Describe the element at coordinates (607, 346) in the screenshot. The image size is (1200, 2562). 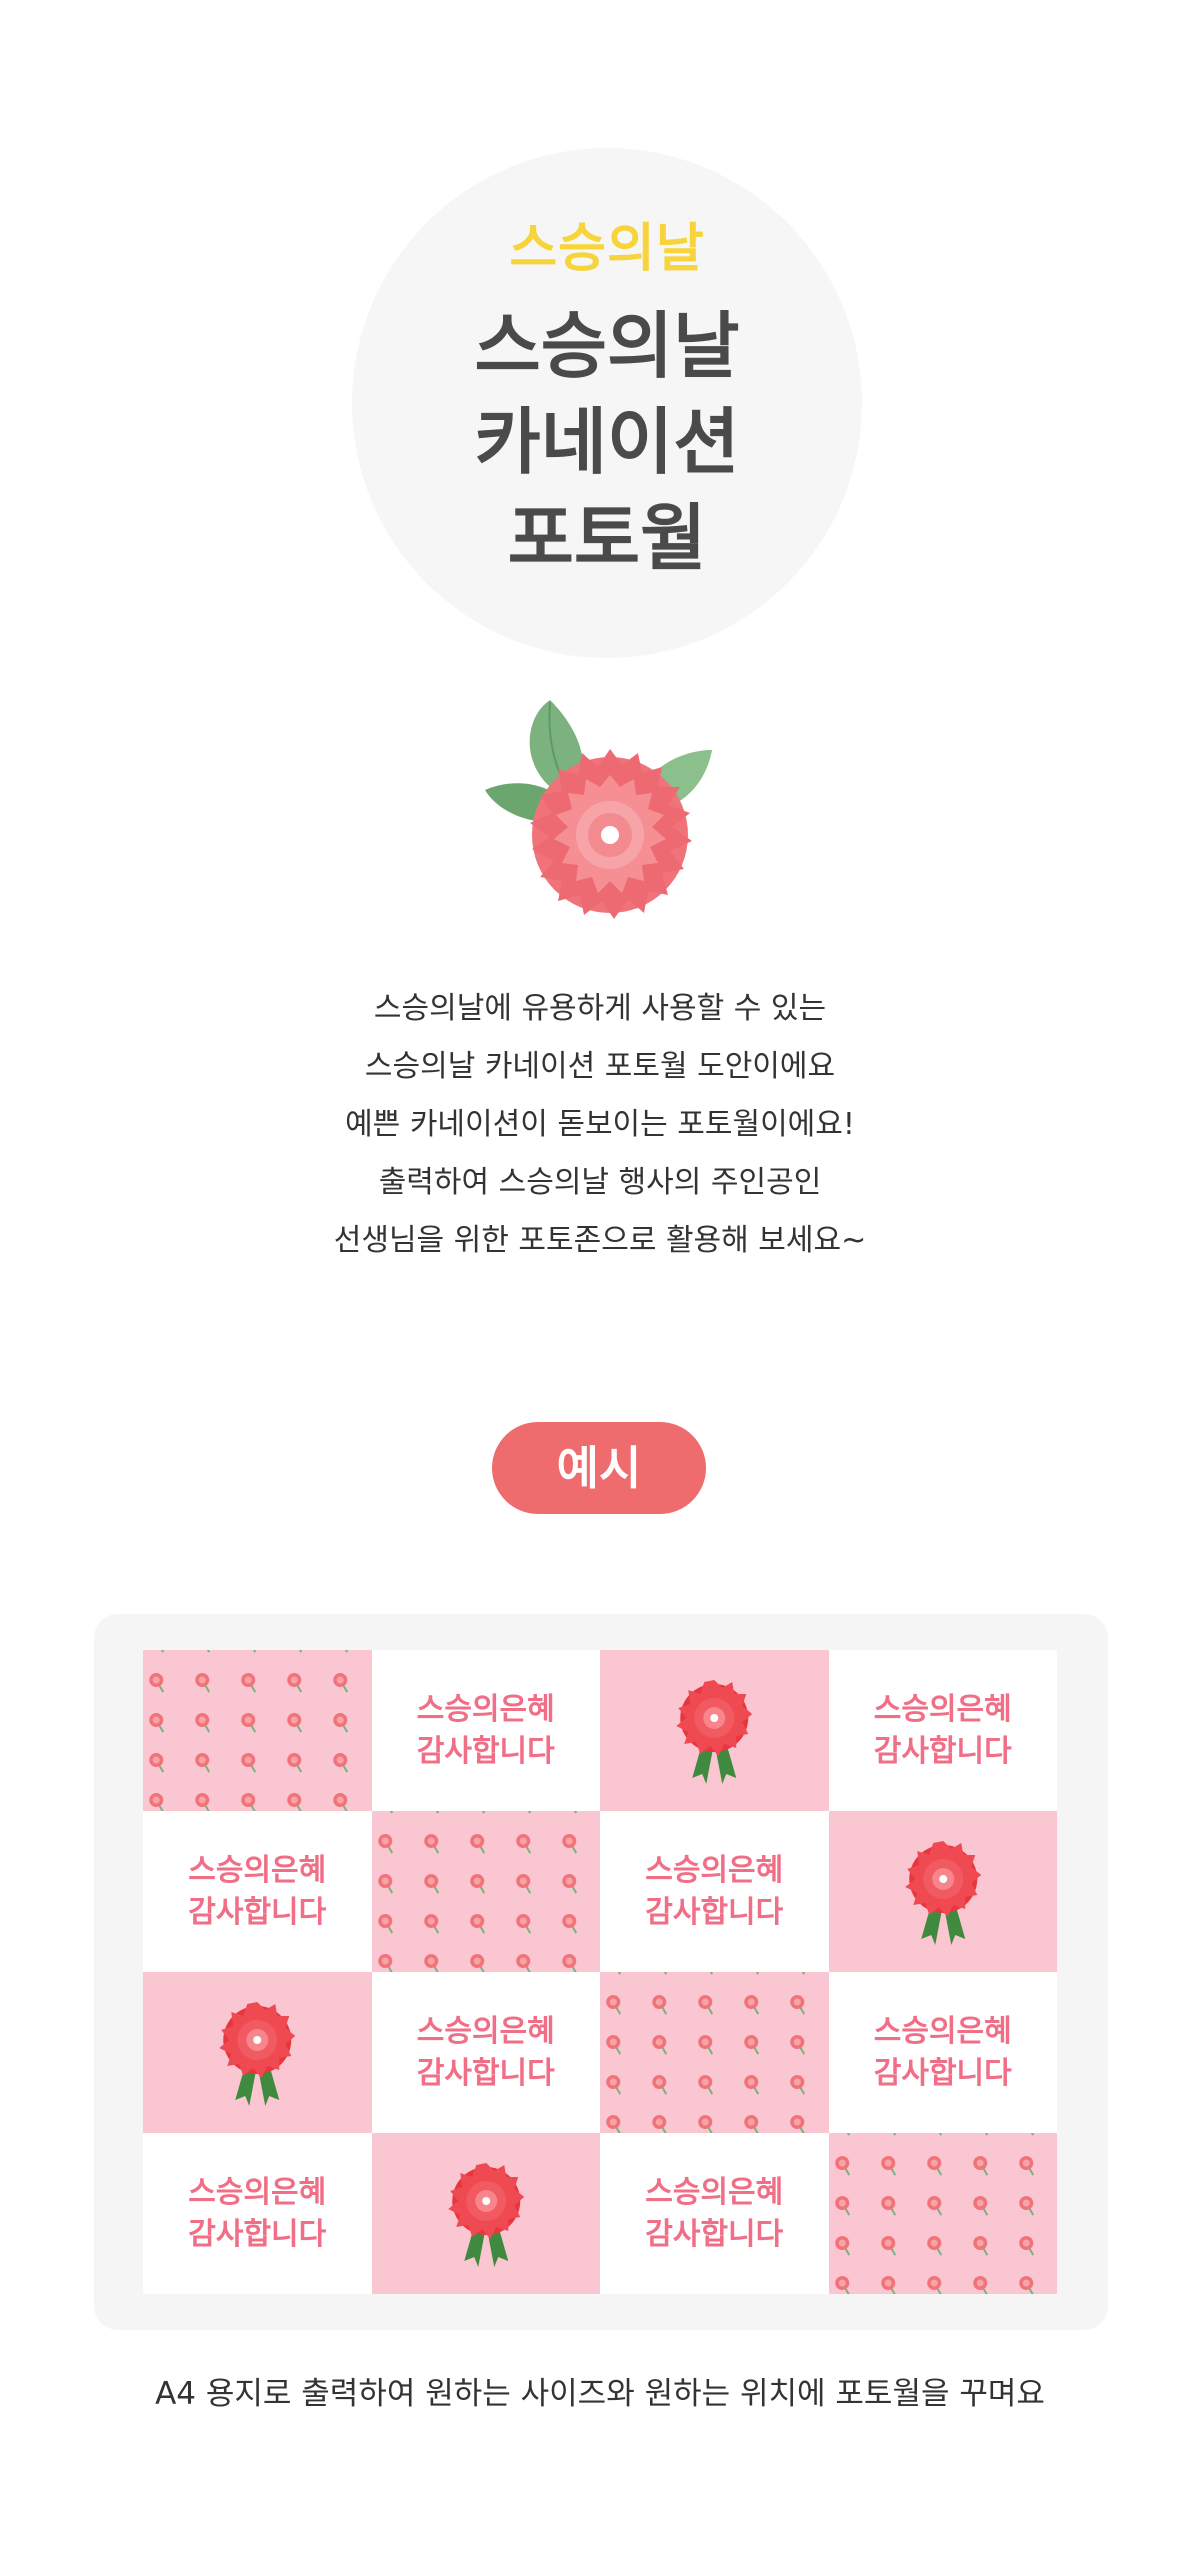
I see `hero-title-line-1: 스승의날` at that location.